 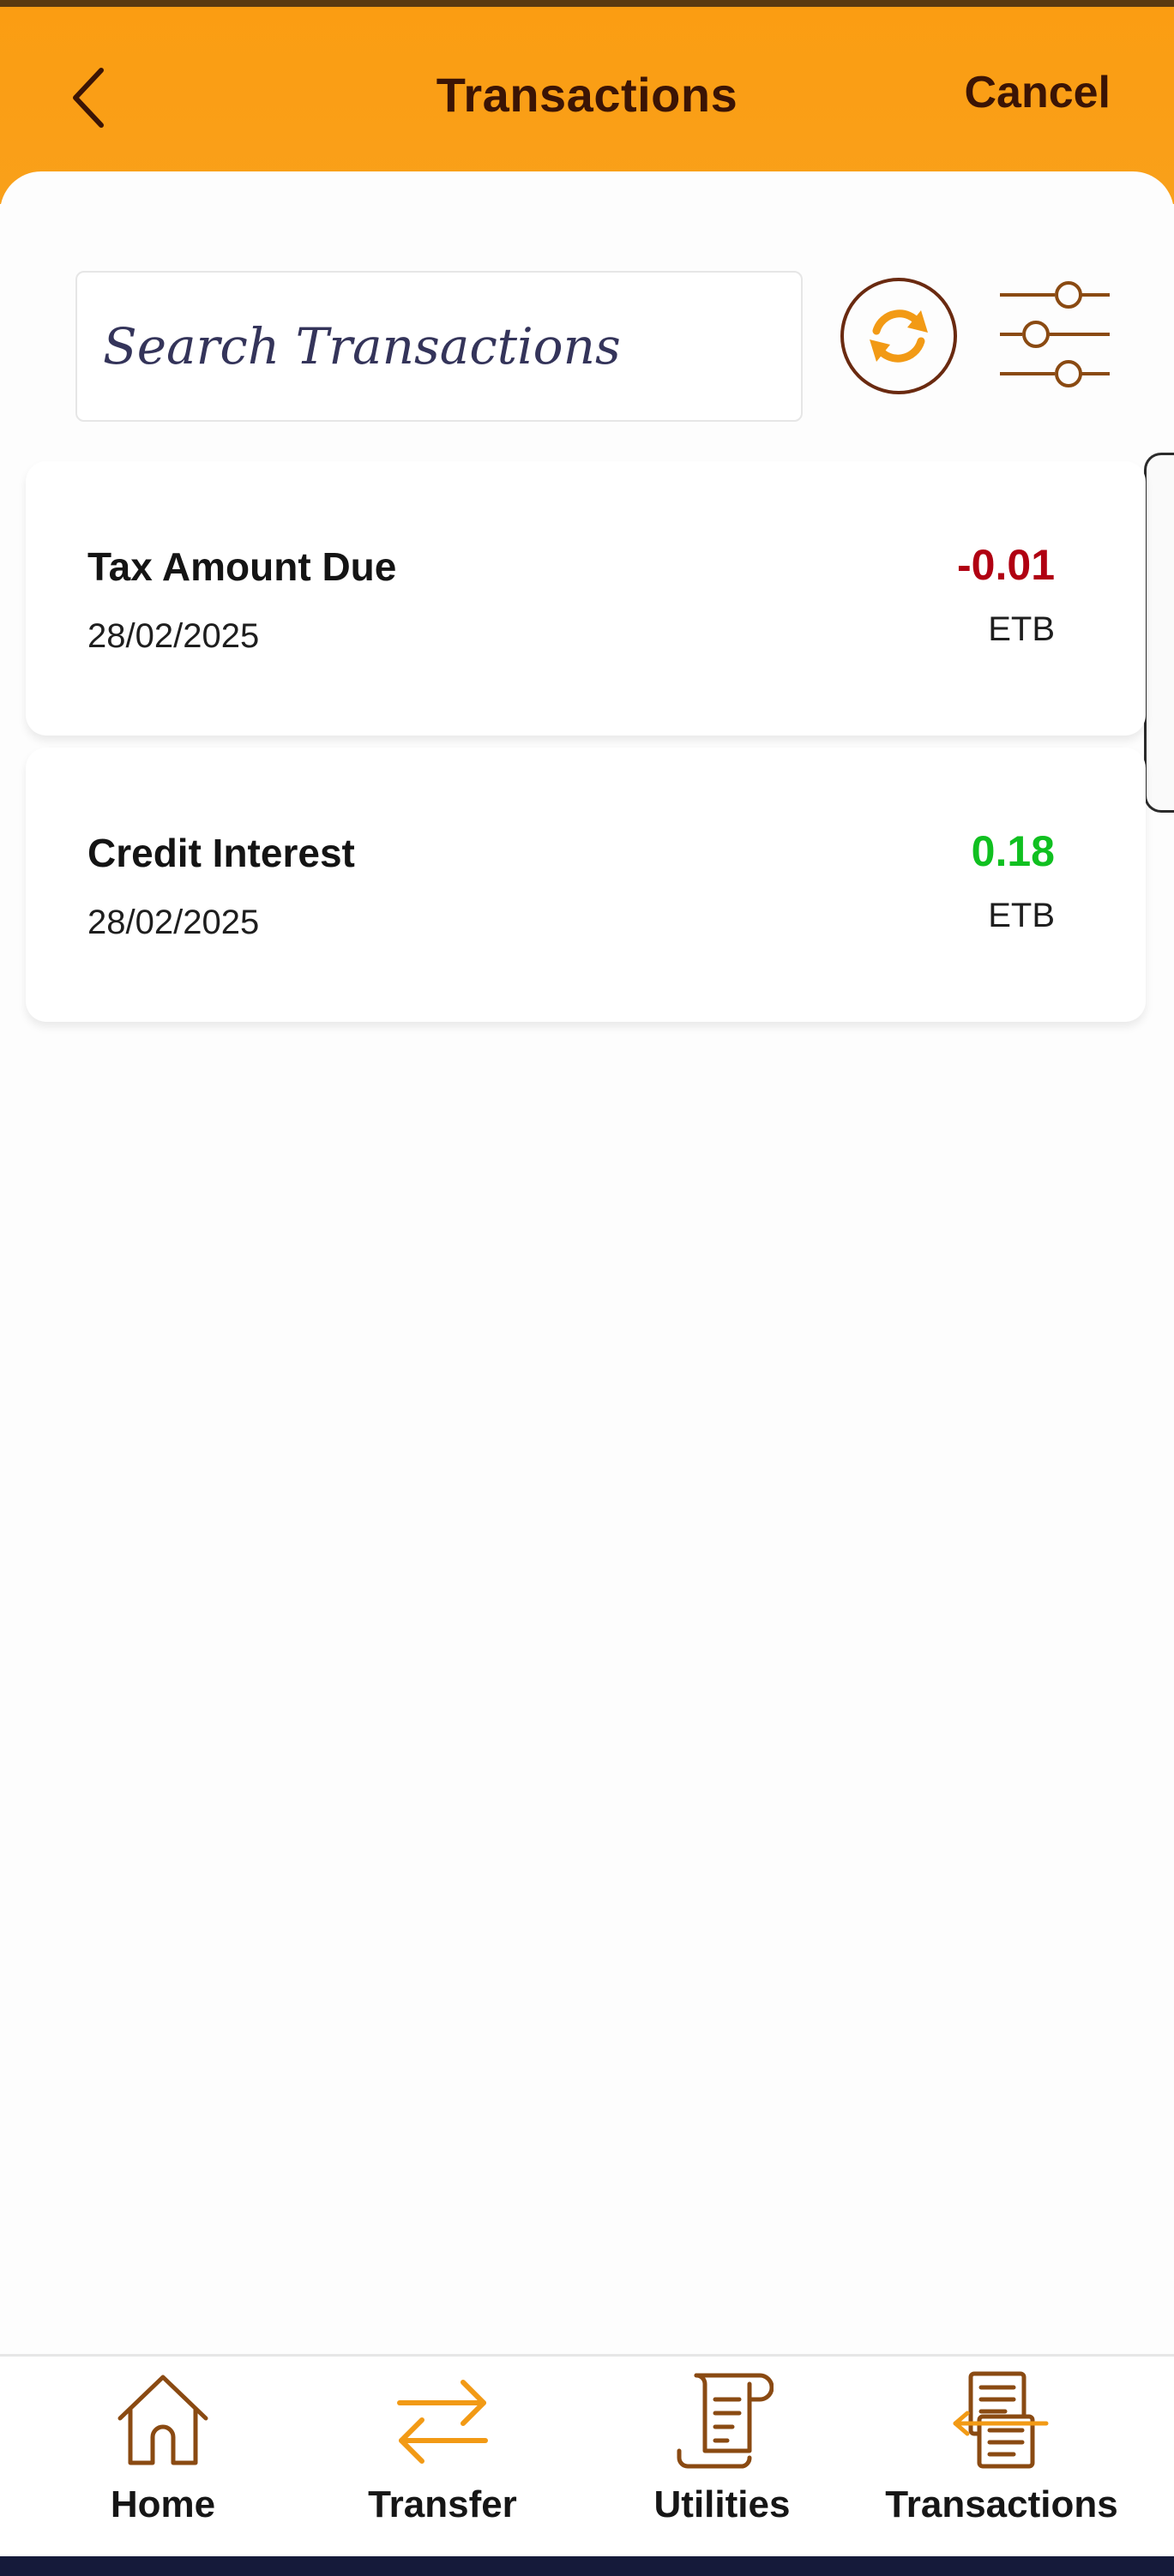 What do you see at coordinates (442, 2422) in the screenshot?
I see `transfer-arrows-icon` at bounding box center [442, 2422].